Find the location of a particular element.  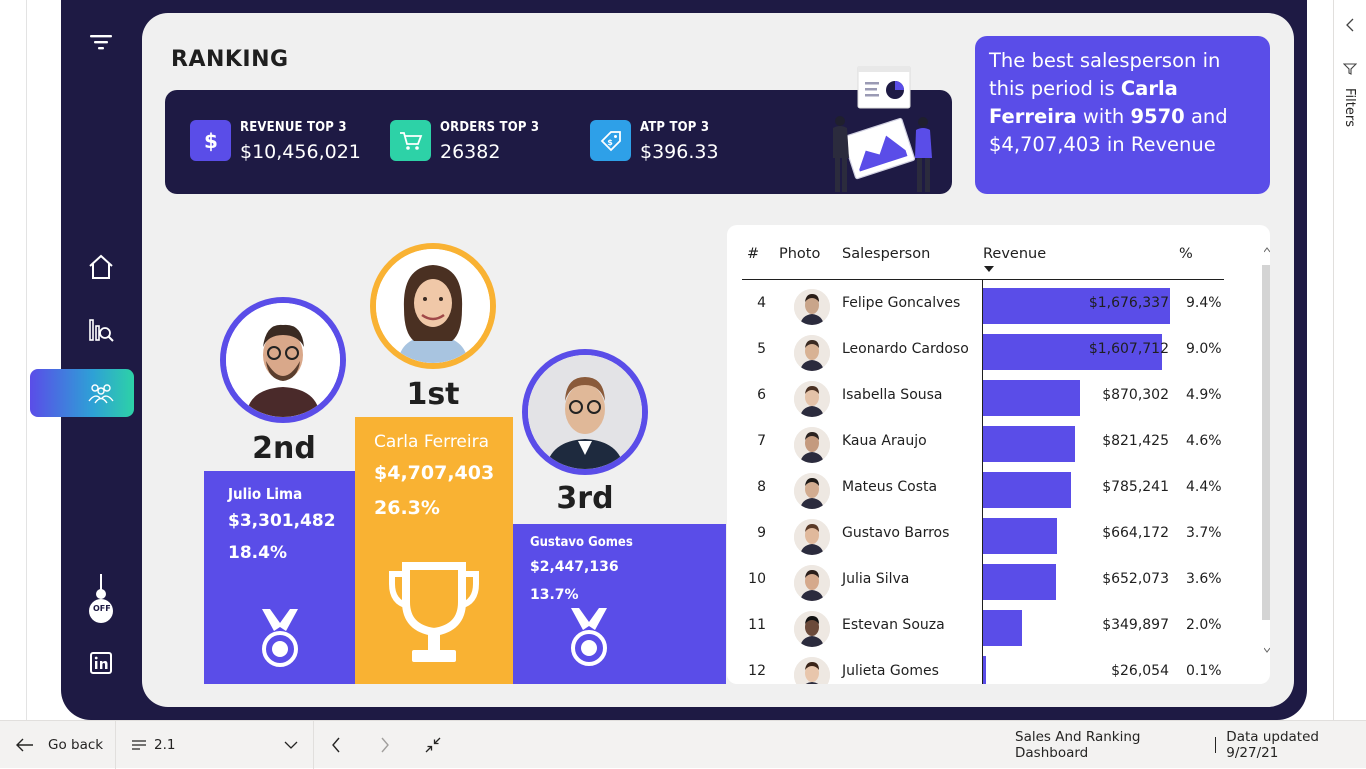

cell-revenue: $349,897 is located at coordinates (1135, 625).